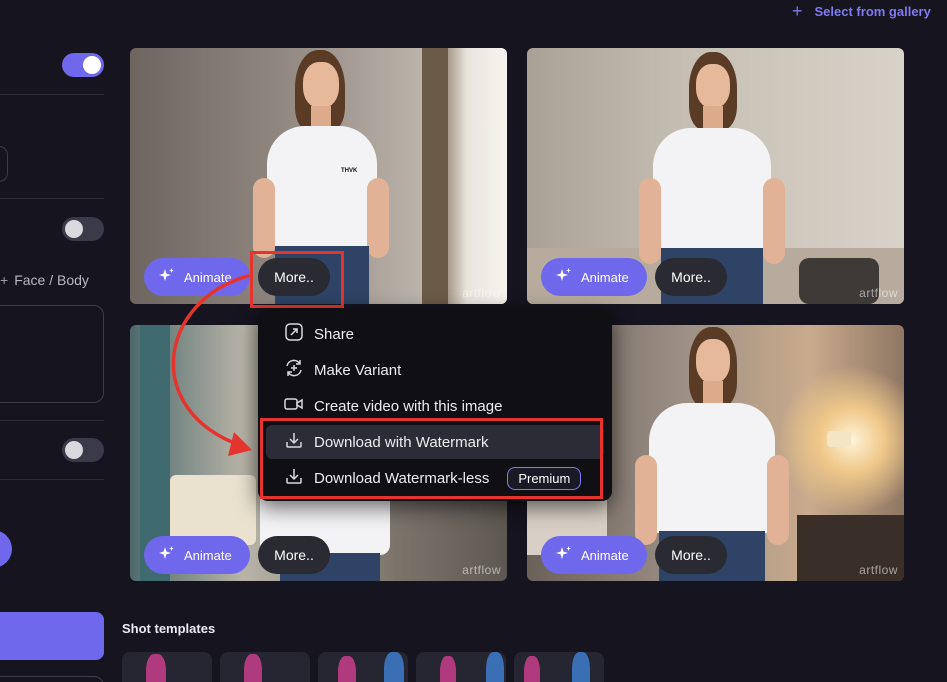 Image resolution: width=947 pixels, height=682 pixels. I want to click on left-textarea, so click(52, 354).